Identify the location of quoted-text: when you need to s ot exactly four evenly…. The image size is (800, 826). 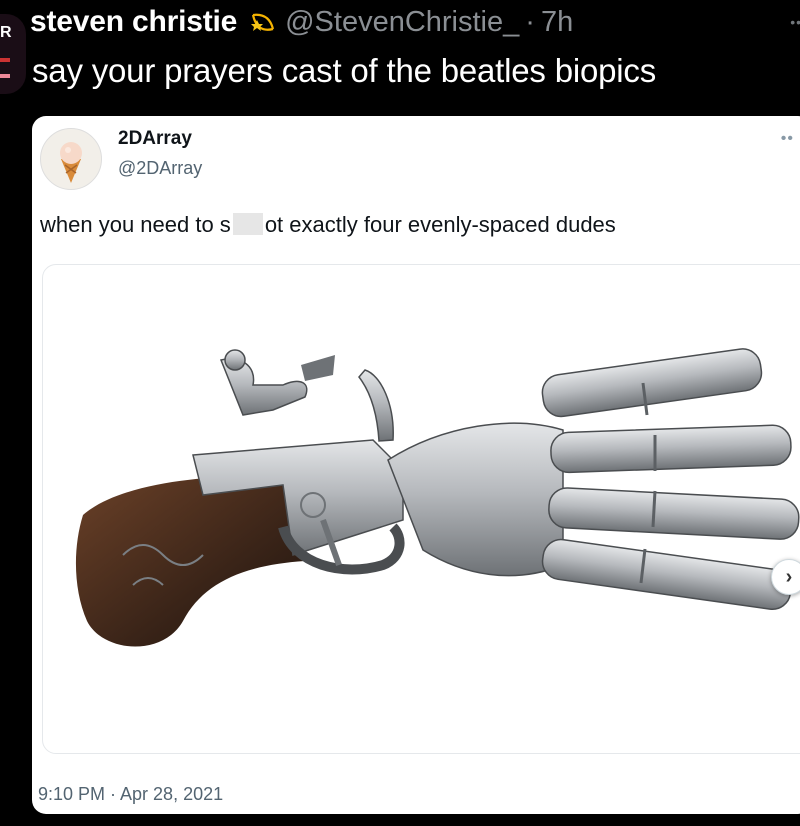
(328, 225).